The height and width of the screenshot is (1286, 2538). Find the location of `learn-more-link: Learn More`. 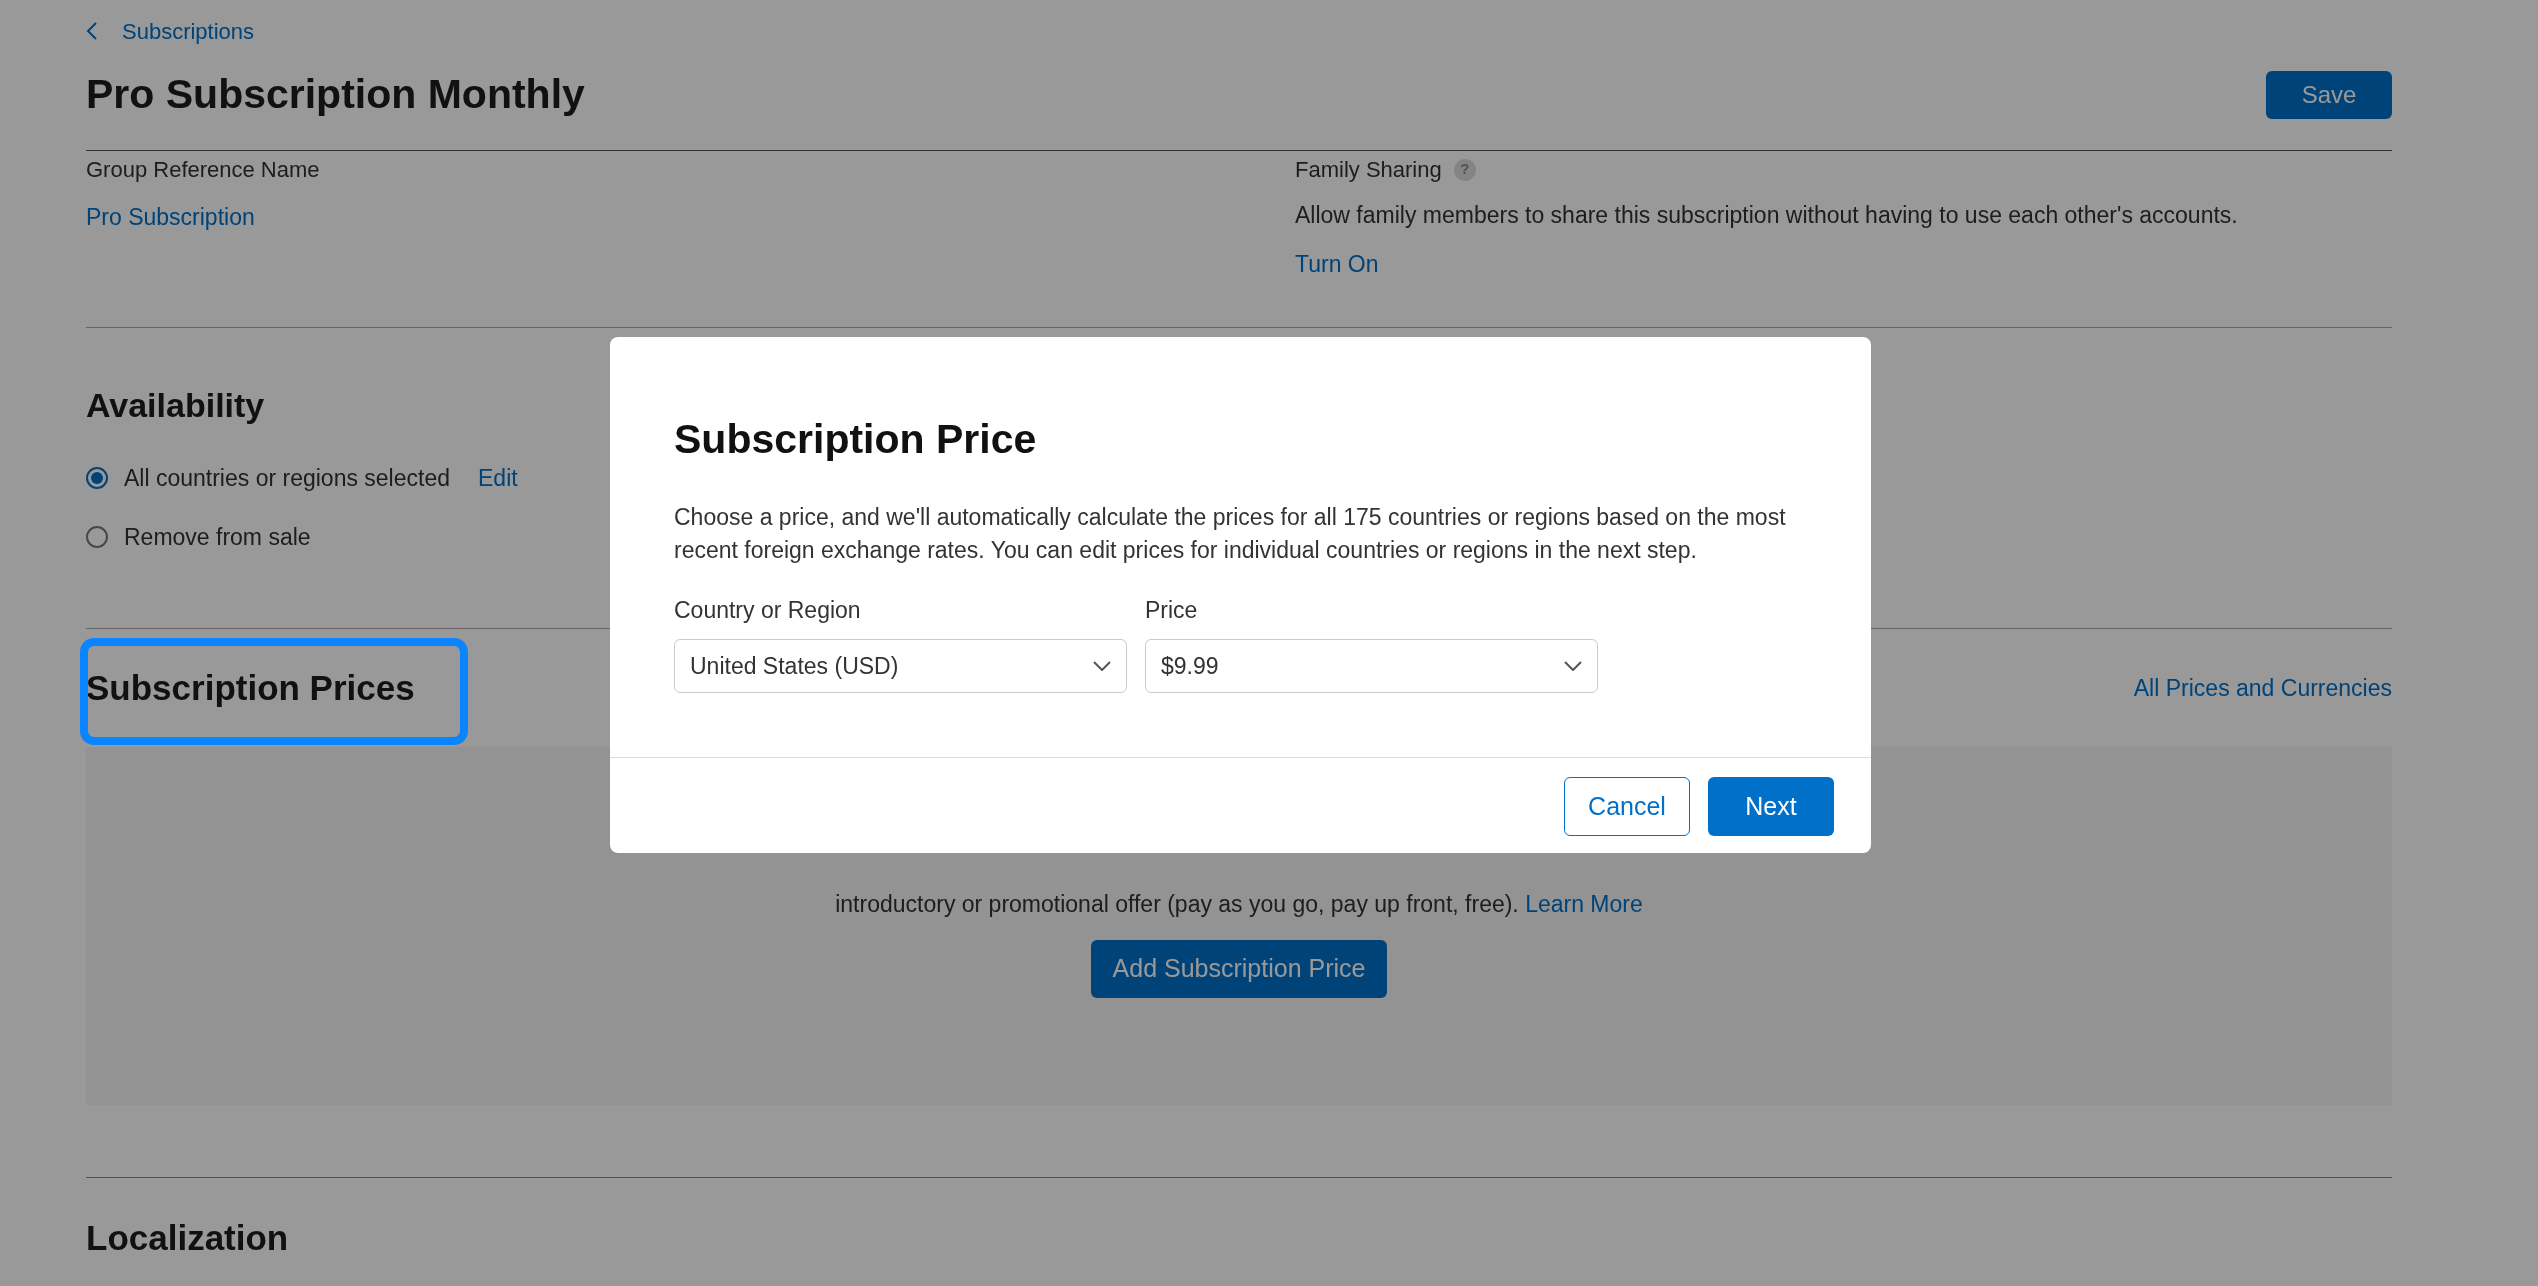

learn-more-link: Learn More is located at coordinates (1584, 904).